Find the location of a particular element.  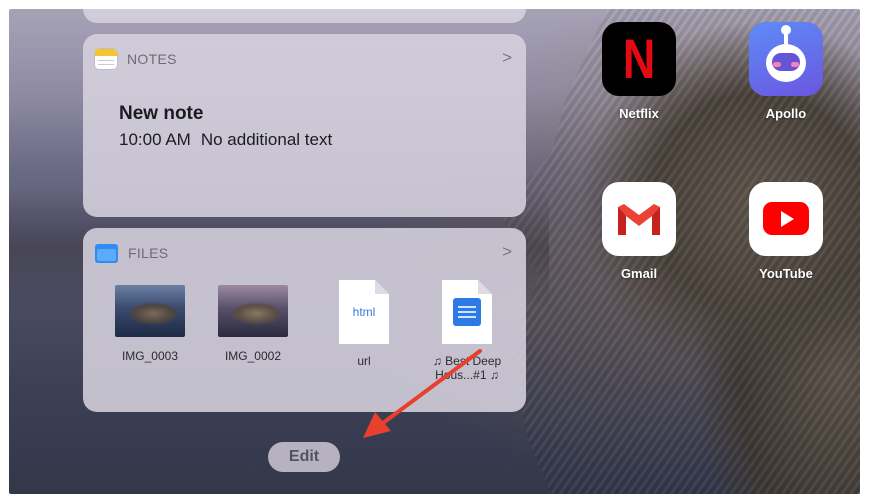

note-preview: No additional text is located at coordinates (266, 139).